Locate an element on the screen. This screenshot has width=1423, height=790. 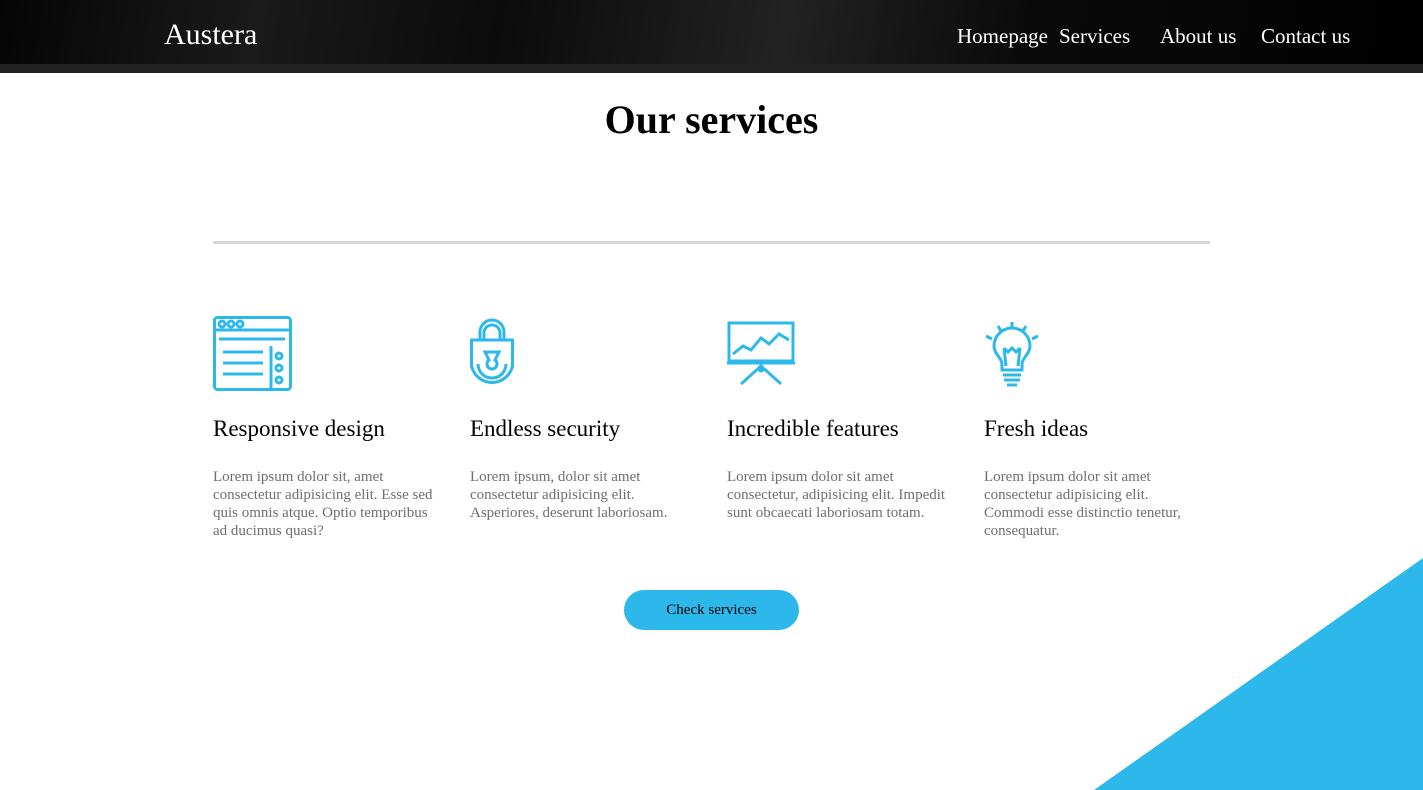
service-title: Fresh ideas is located at coordinates (1036, 428).